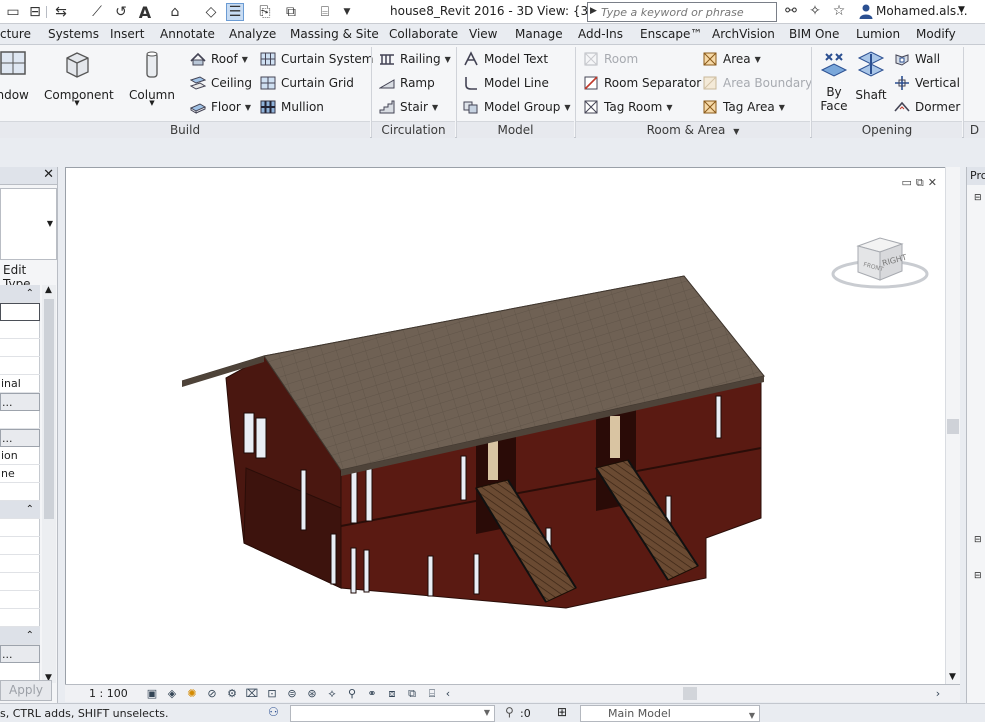 The height and width of the screenshot is (722, 985). I want to click on datum-panel-label: D, so click(974, 129).